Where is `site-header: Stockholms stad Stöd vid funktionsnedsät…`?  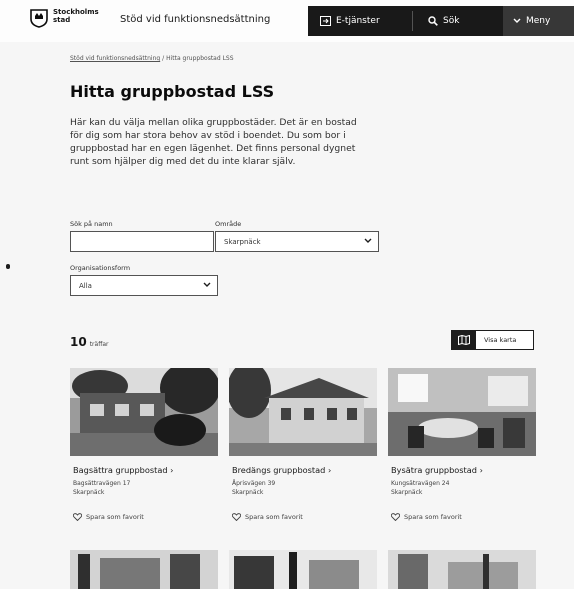
site-header: Stockholms stad Stöd vid funktionsnedsät… is located at coordinates (287, 21).